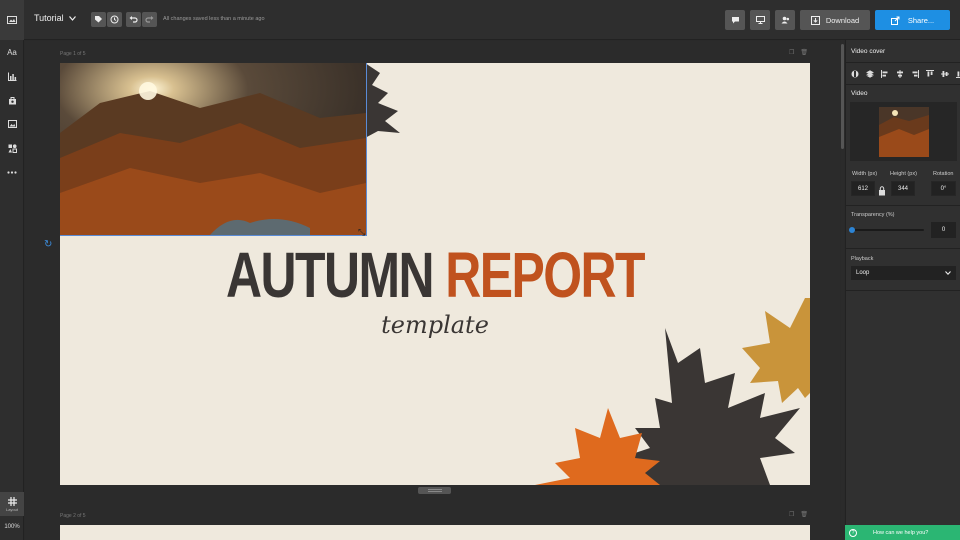 This screenshot has width=960, height=540. What do you see at coordinates (815, 20) in the screenshot?
I see `download-icon` at bounding box center [815, 20].